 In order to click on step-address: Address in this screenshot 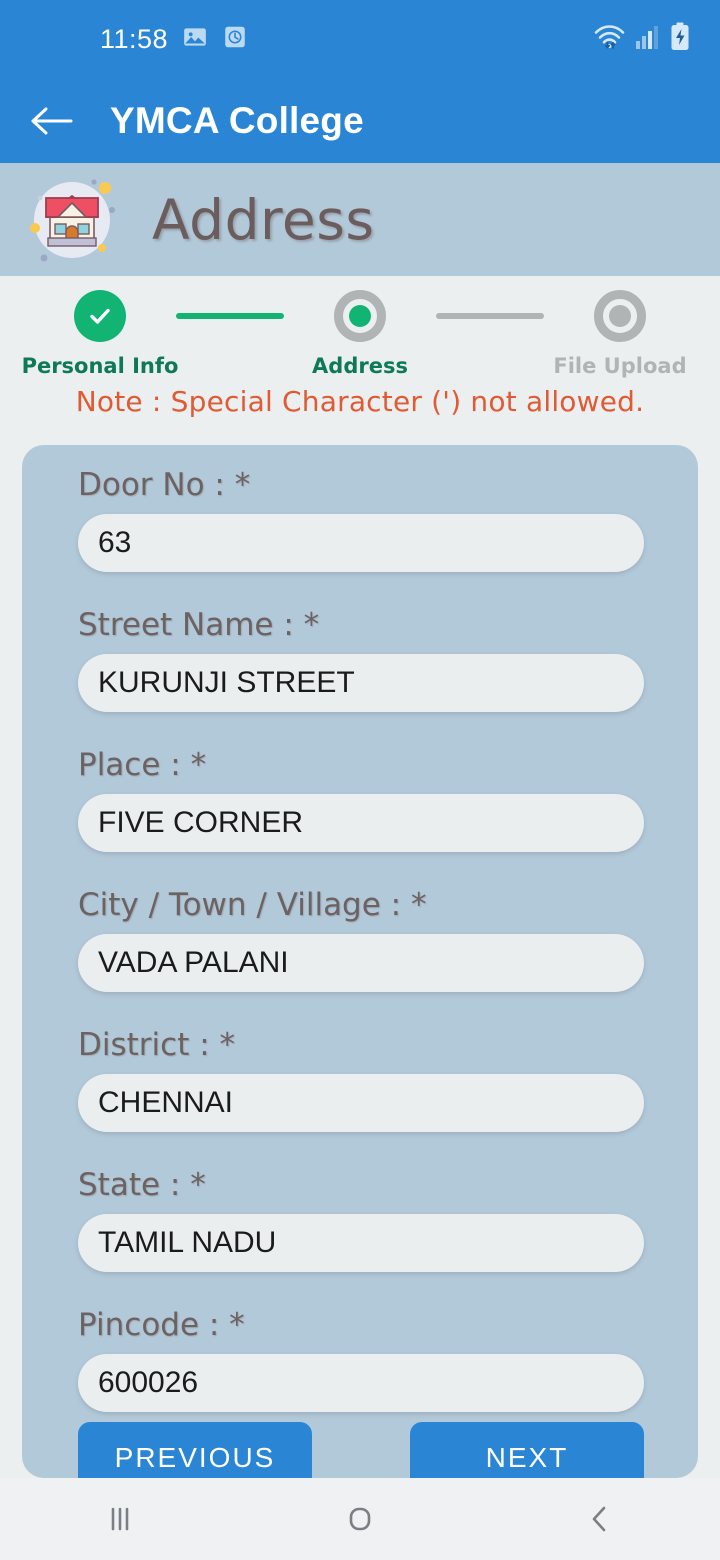, I will do `click(360, 334)`.